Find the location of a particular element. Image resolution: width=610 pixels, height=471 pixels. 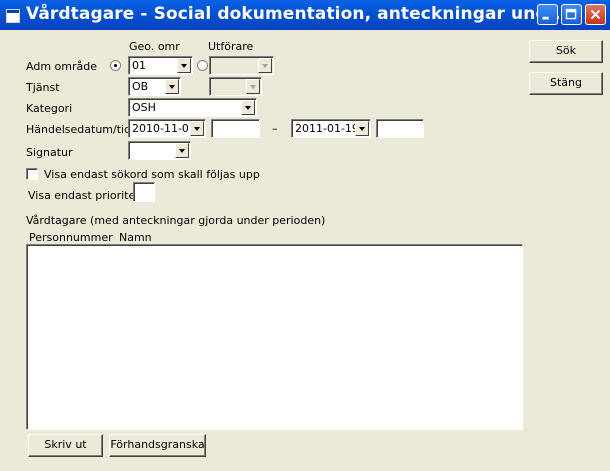

maximize-button is located at coordinates (571, 14).